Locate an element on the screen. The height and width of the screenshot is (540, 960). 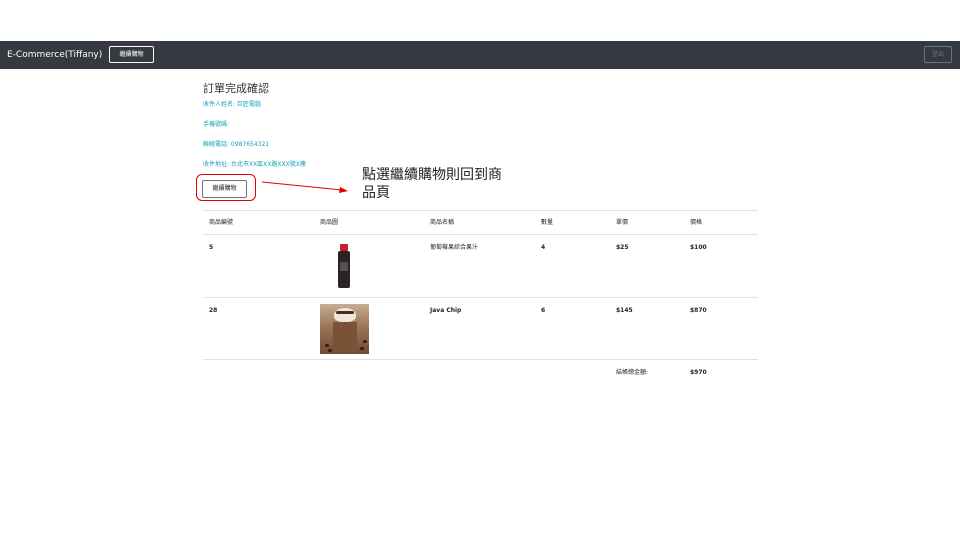
row1-name: 葡萄莓果綜合果汁 is located at coordinates (454, 247).